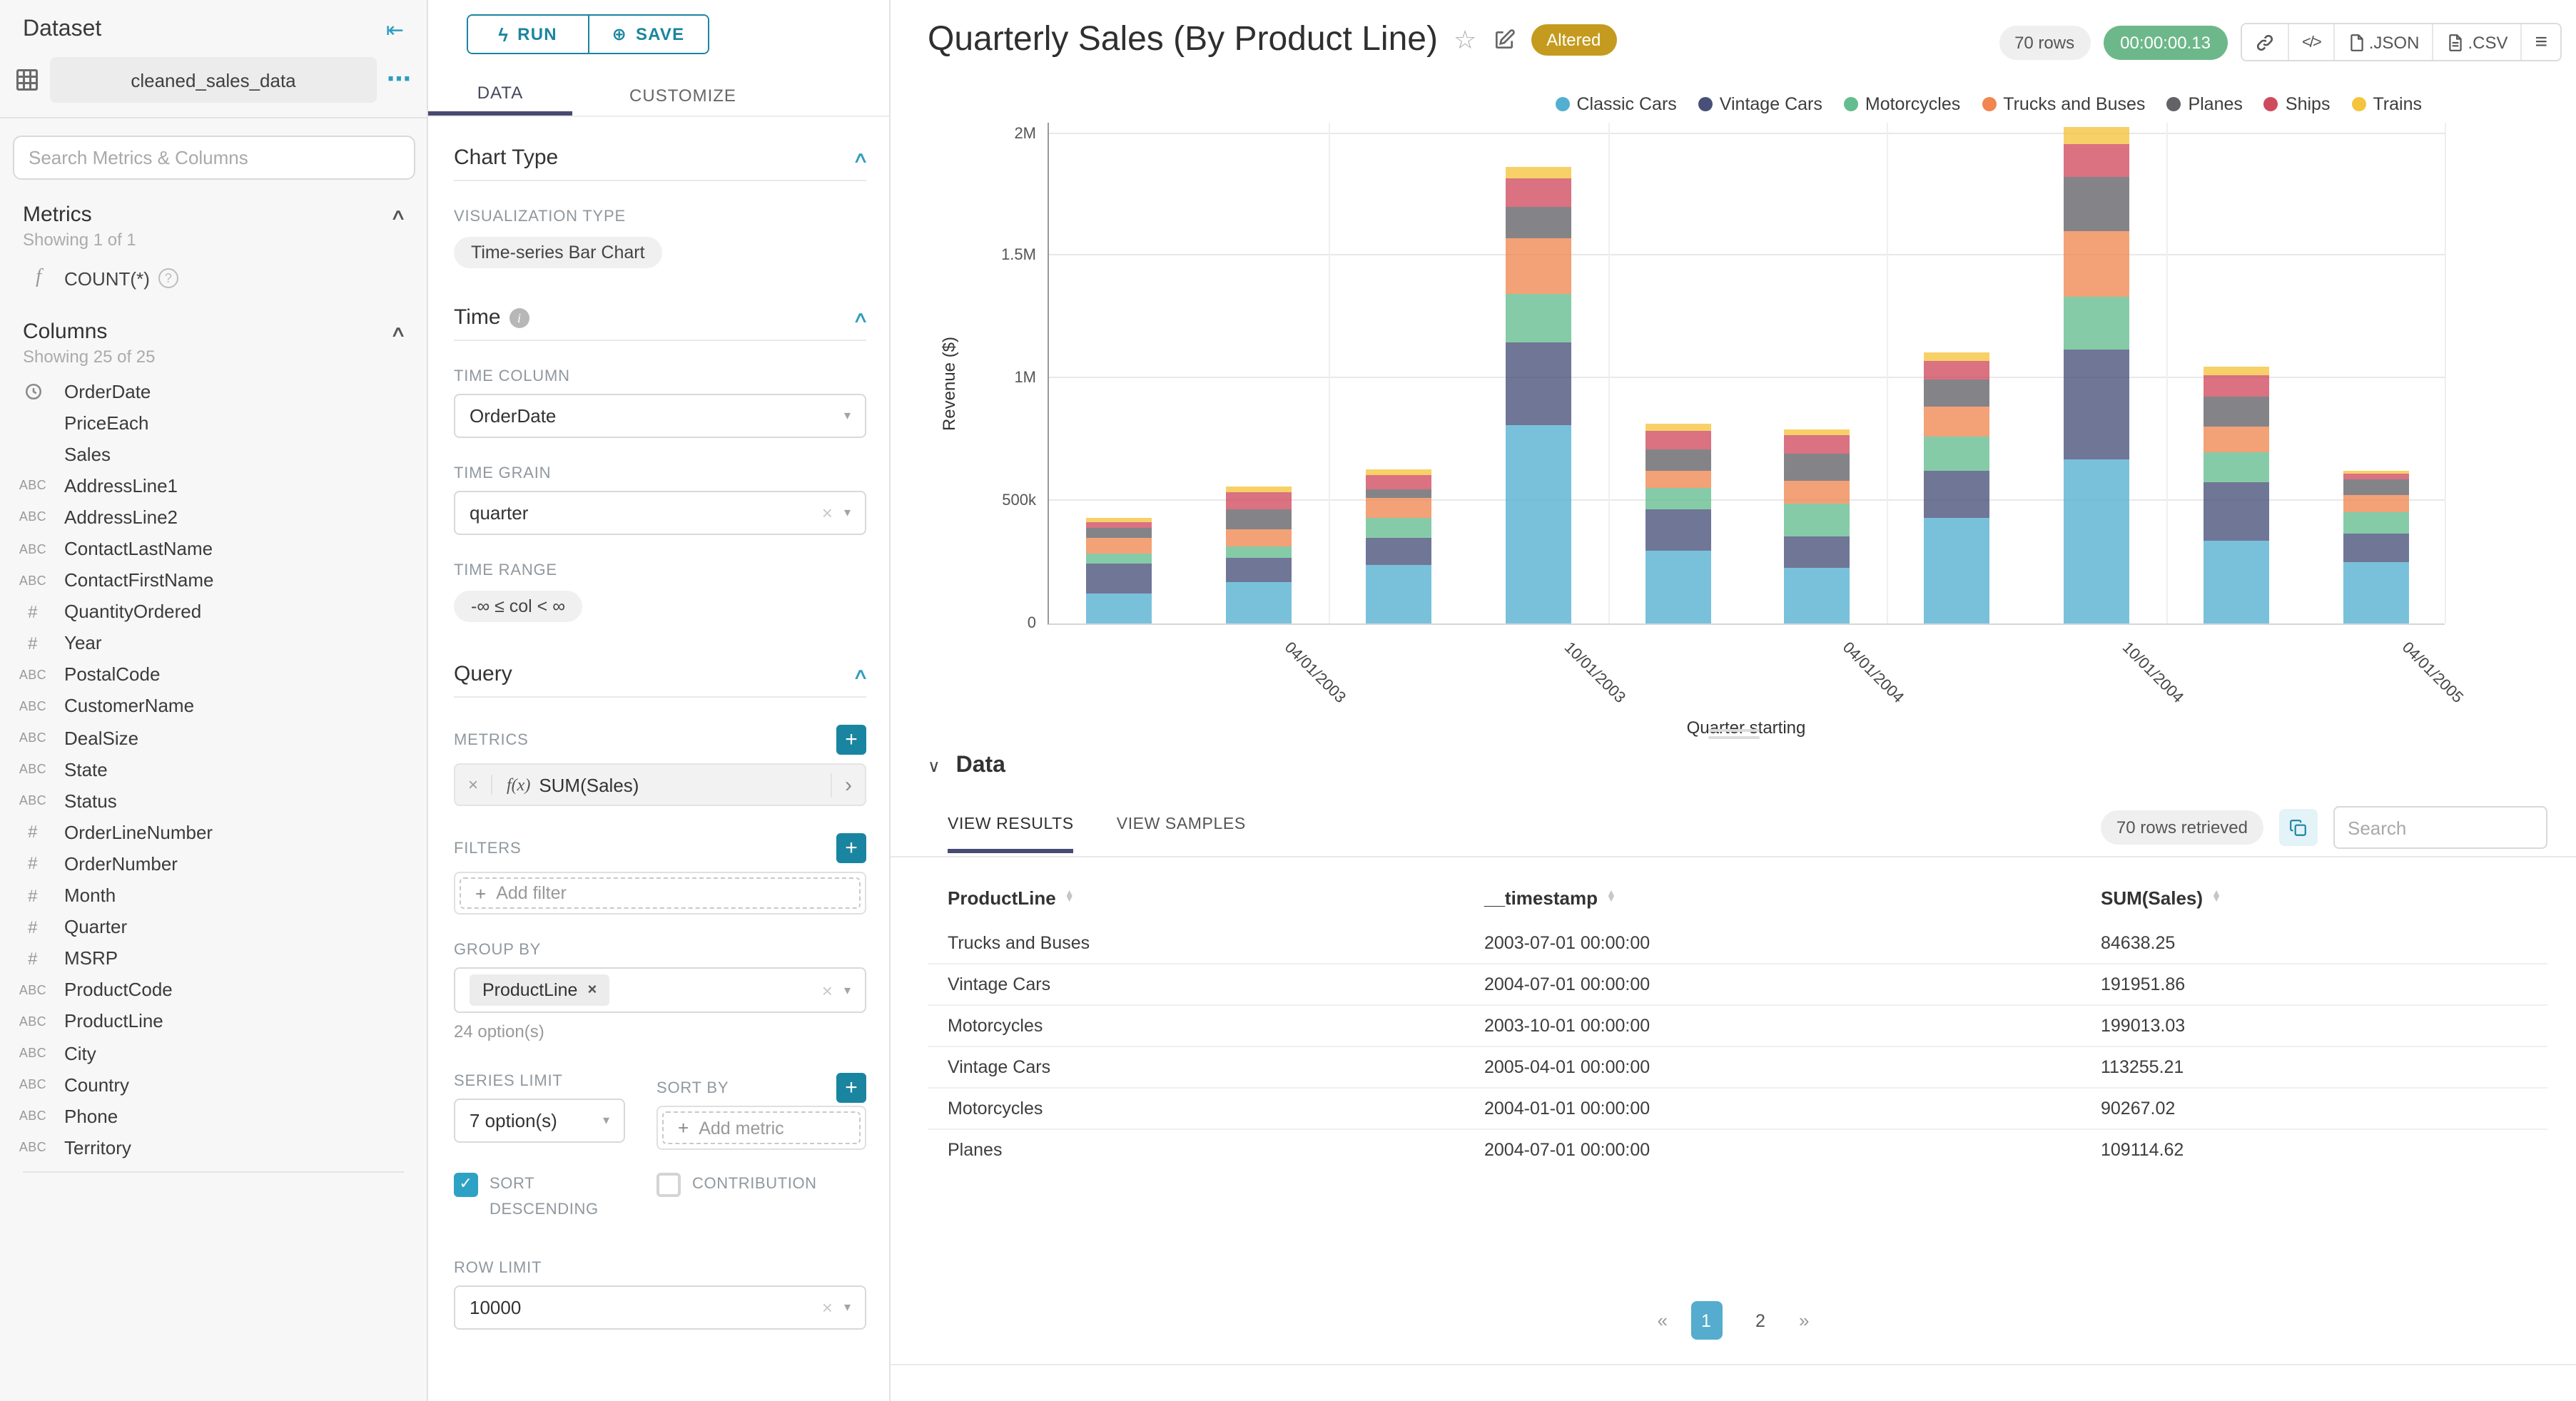  Describe the element at coordinates (473, 785) in the screenshot. I see `remove-metric-icon: ×` at that location.